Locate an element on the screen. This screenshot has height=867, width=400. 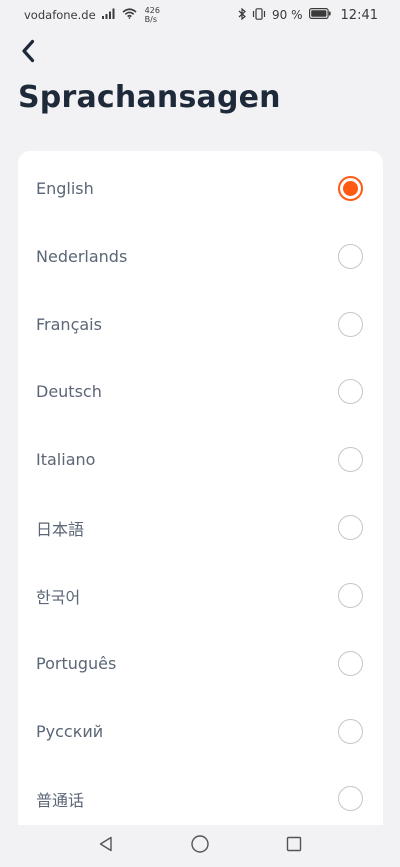
language-label: Français is located at coordinates (69, 324).